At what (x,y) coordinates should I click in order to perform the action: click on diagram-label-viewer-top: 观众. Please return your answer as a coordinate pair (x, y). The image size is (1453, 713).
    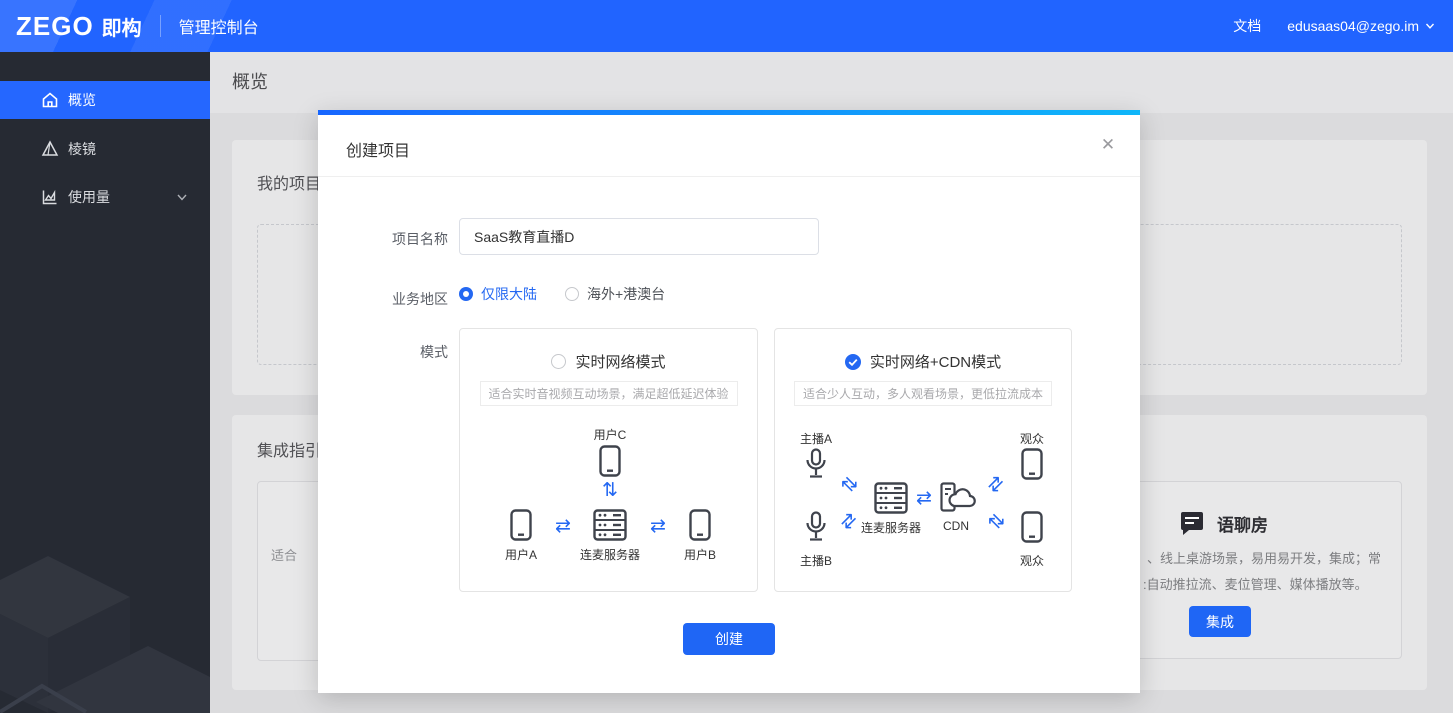
    Looking at the image, I should click on (1032, 439).